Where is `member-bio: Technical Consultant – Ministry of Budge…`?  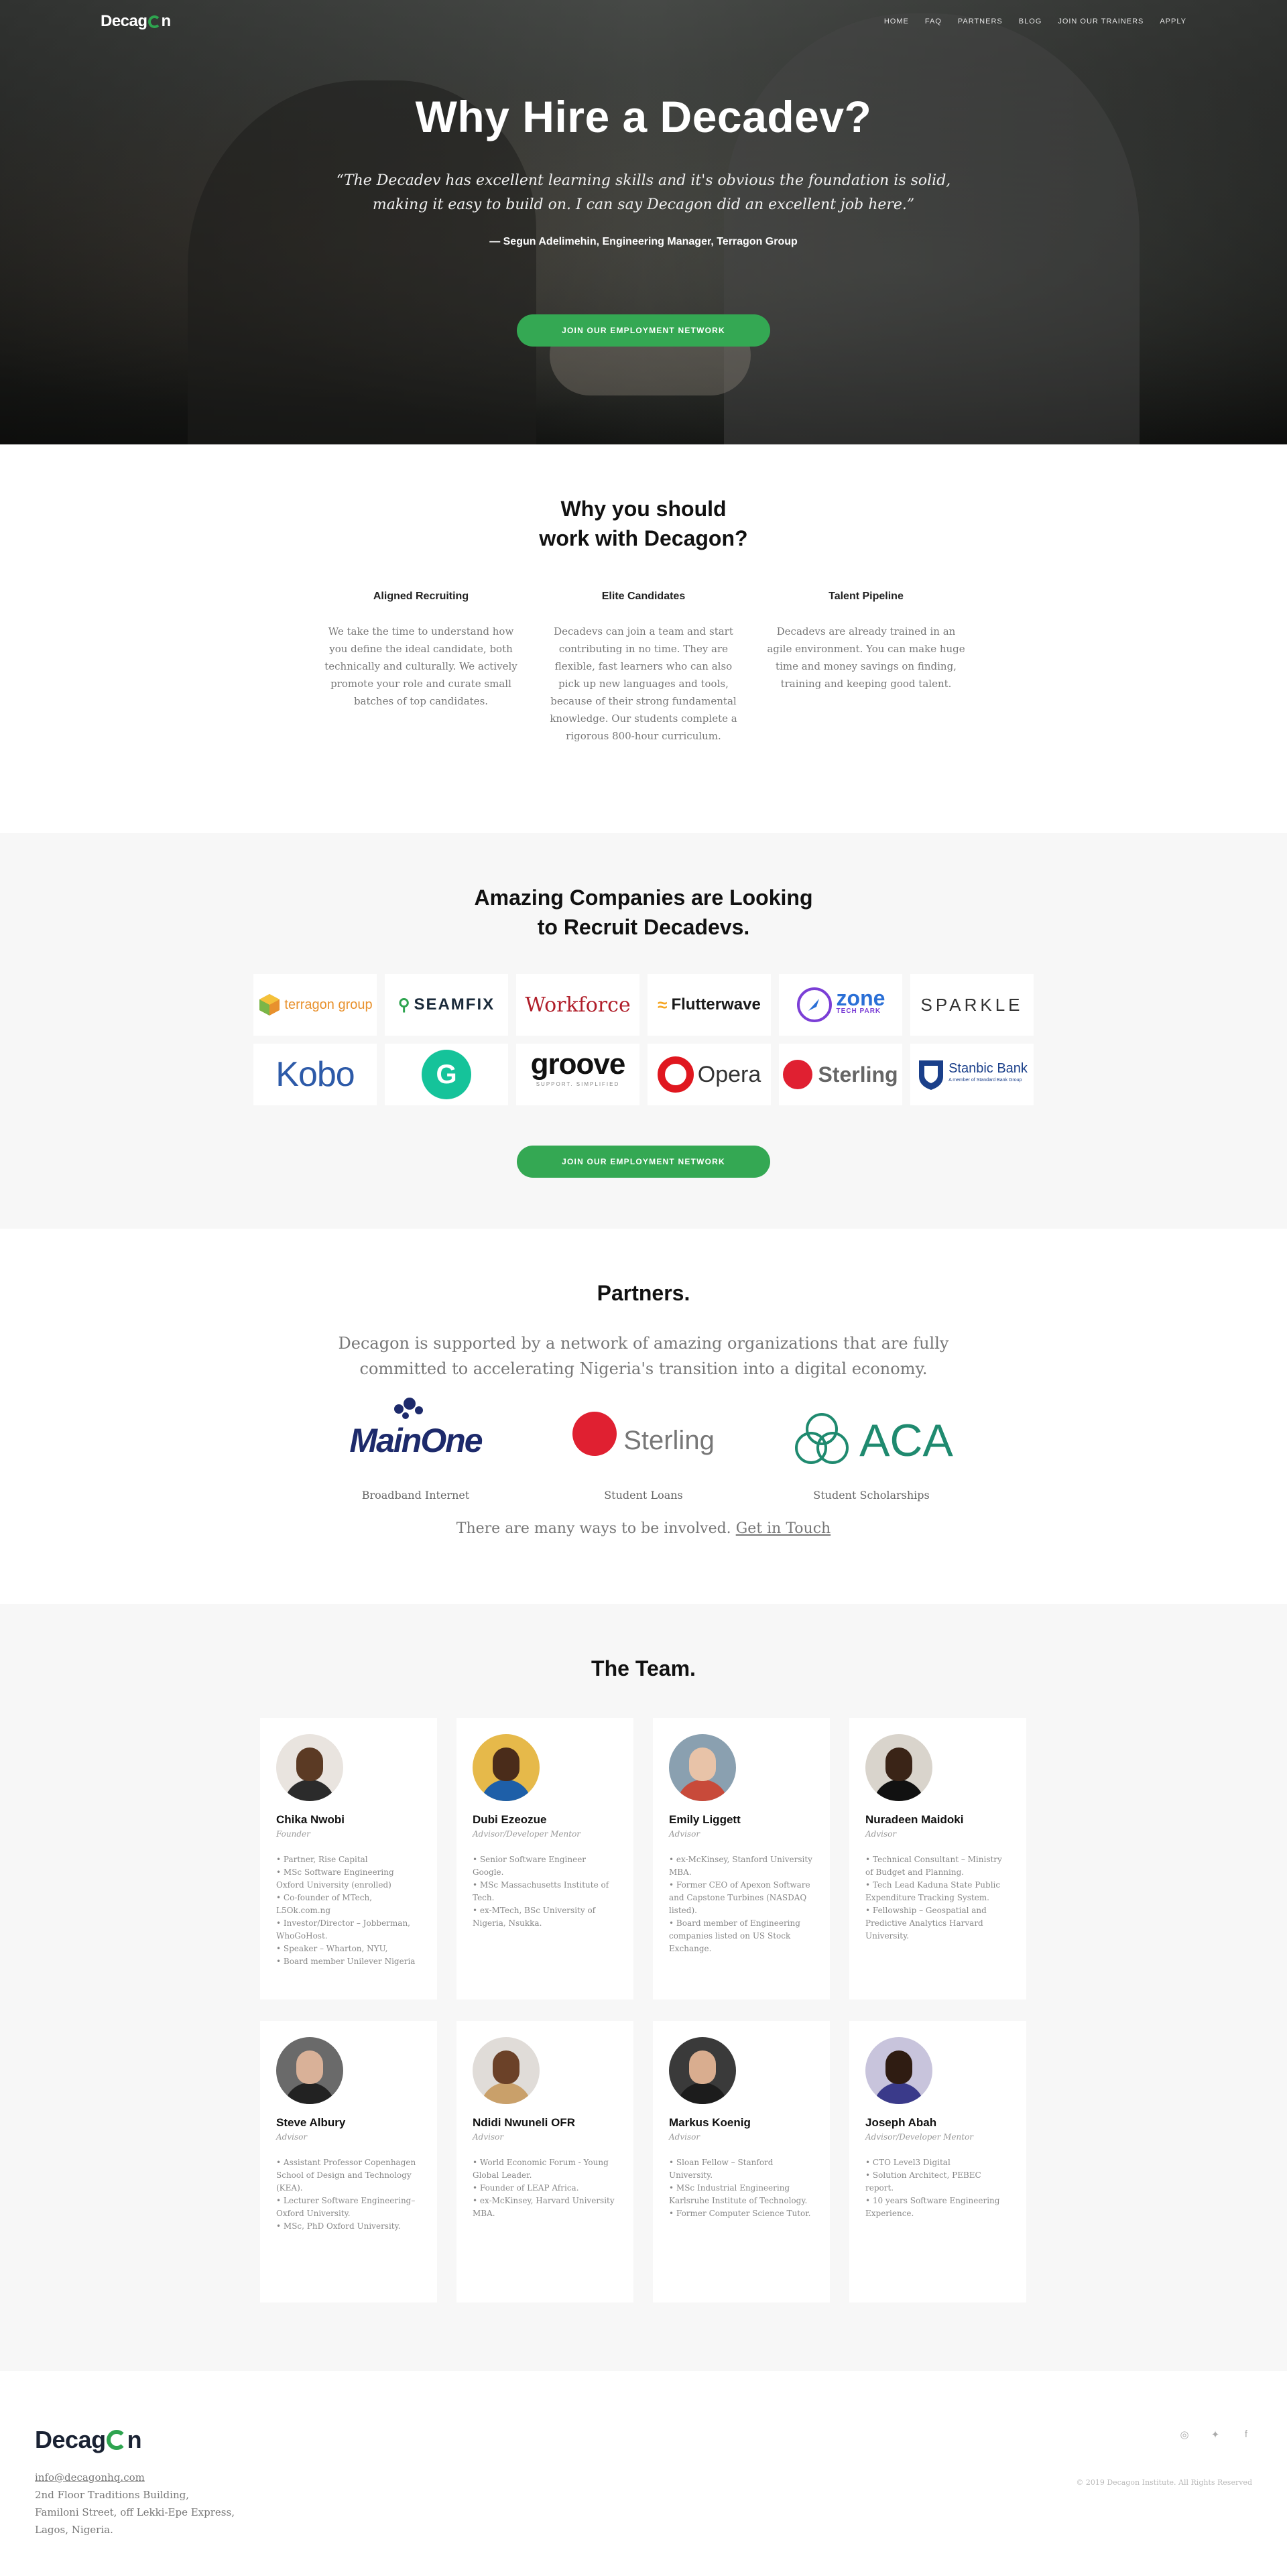 member-bio: Technical Consultant – Ministry of Budge… is located at coordinates (937, 1898).